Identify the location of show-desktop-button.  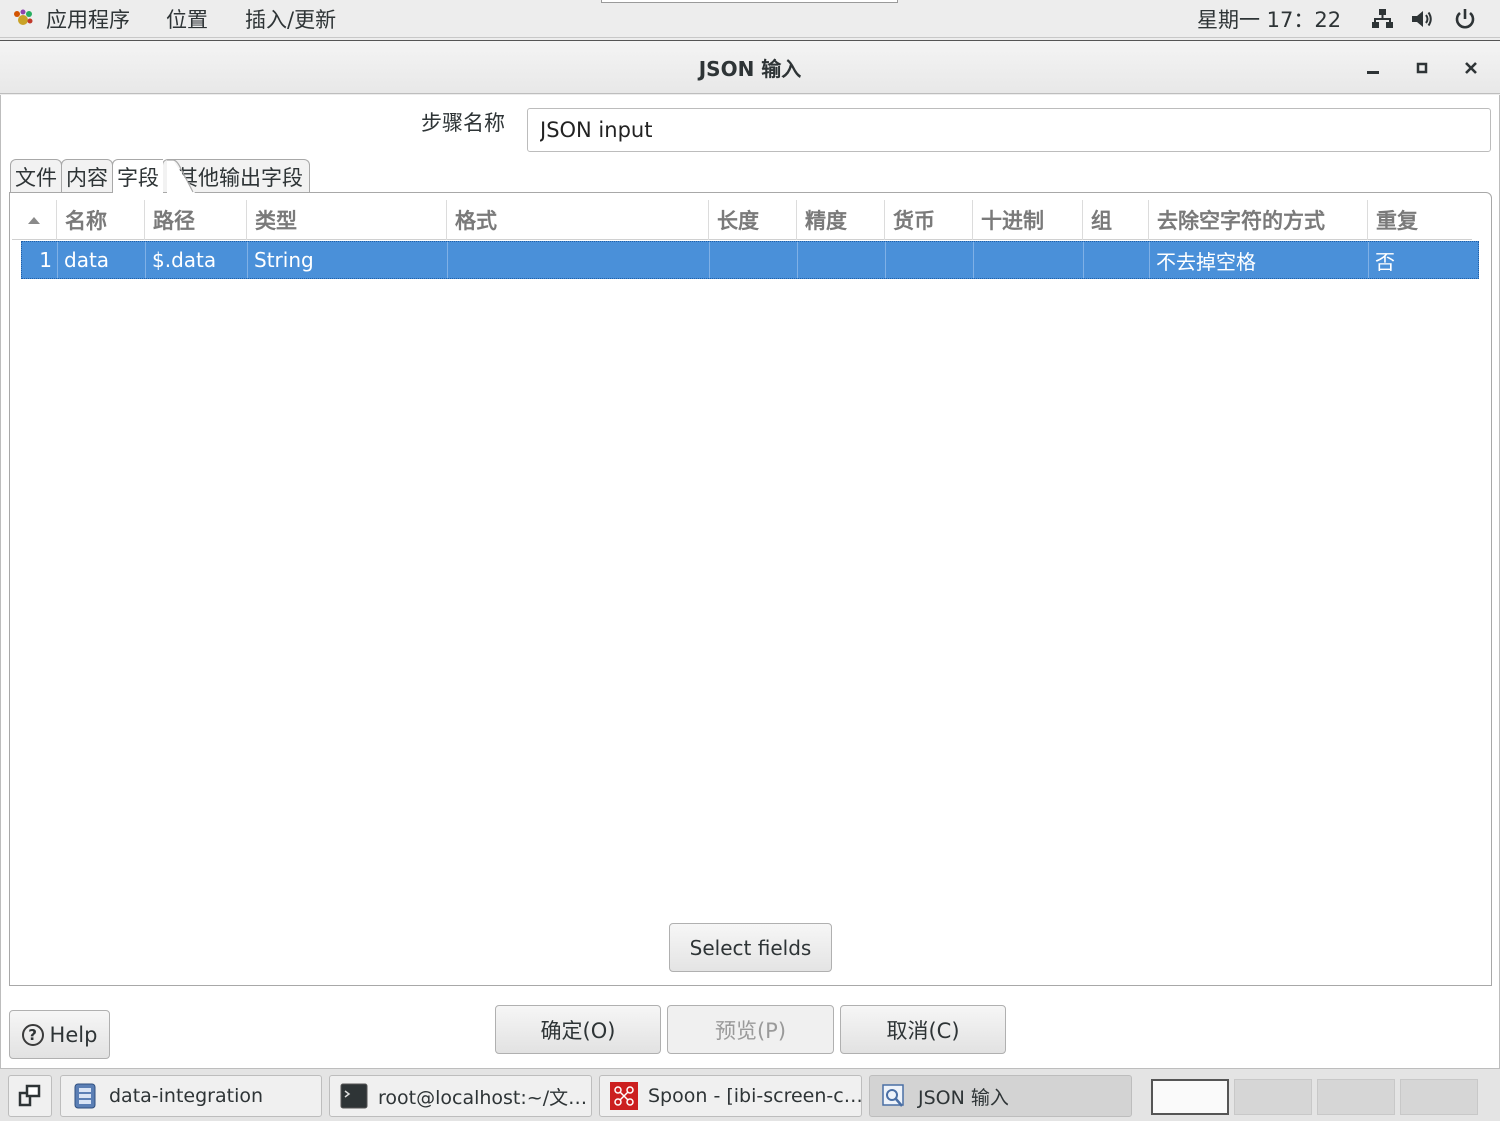
(30, 1096).